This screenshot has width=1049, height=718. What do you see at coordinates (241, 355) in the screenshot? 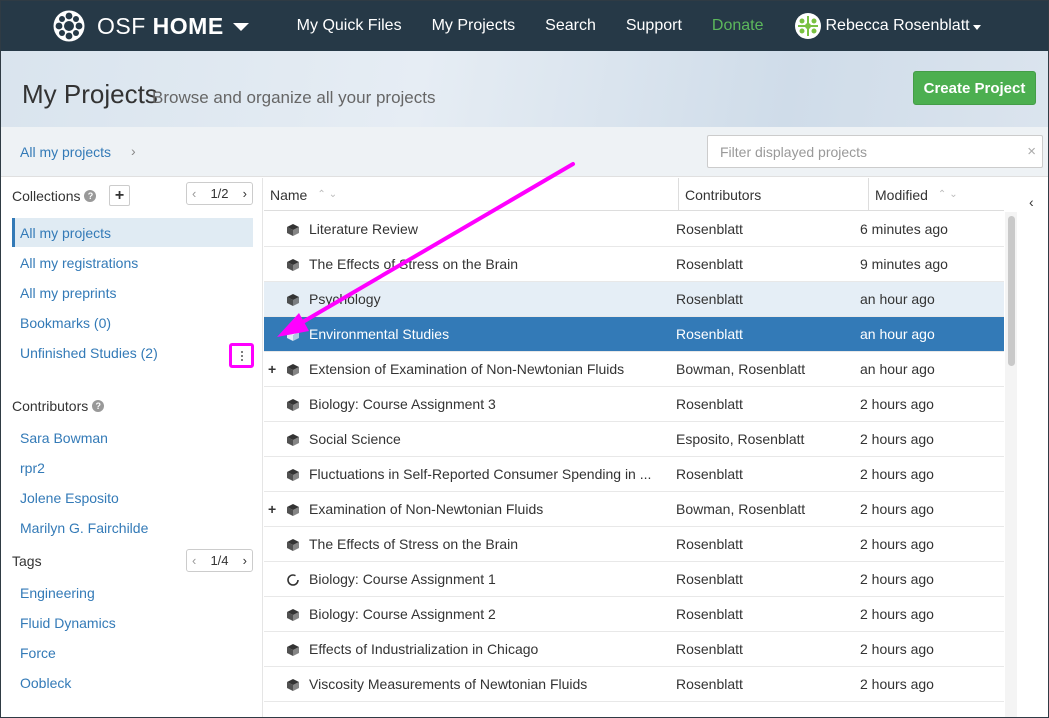
I see `collection-options-button` at bounding box center [241, 355].